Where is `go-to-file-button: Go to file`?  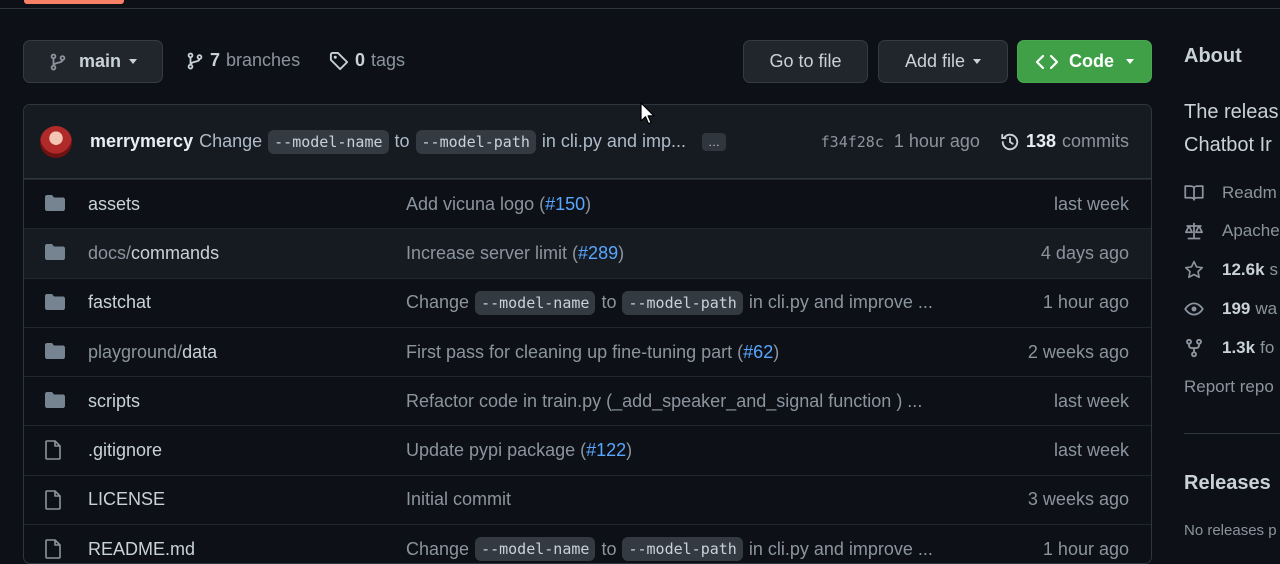 go-to-file-button: Go to file is located at coordinates (805, 61).